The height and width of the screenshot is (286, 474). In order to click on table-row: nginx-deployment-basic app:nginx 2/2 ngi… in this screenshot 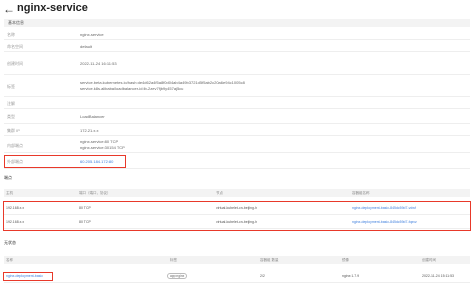, I will do `click(237, 276)`.